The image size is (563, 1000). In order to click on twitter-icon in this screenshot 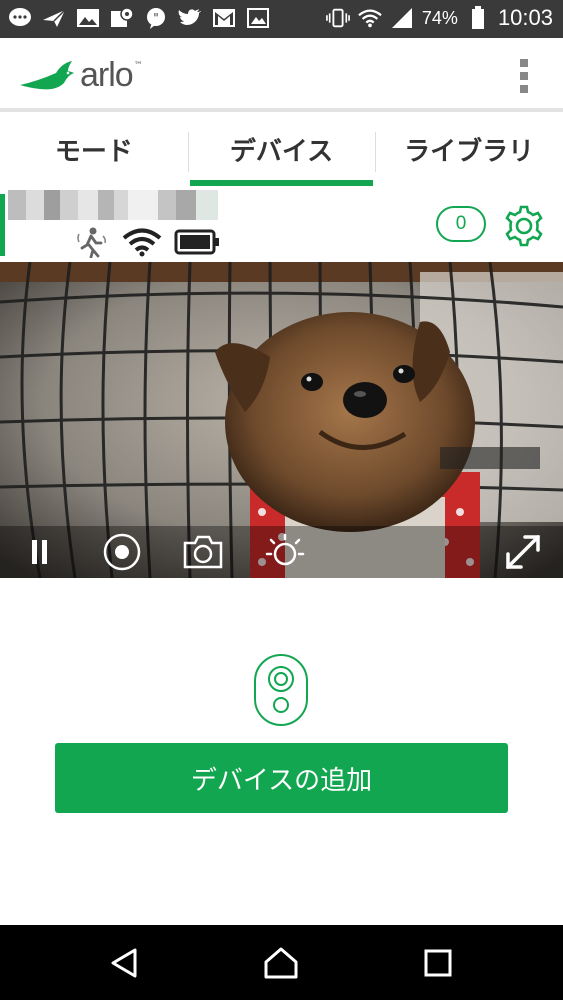, I will do `click(190, 18)`.